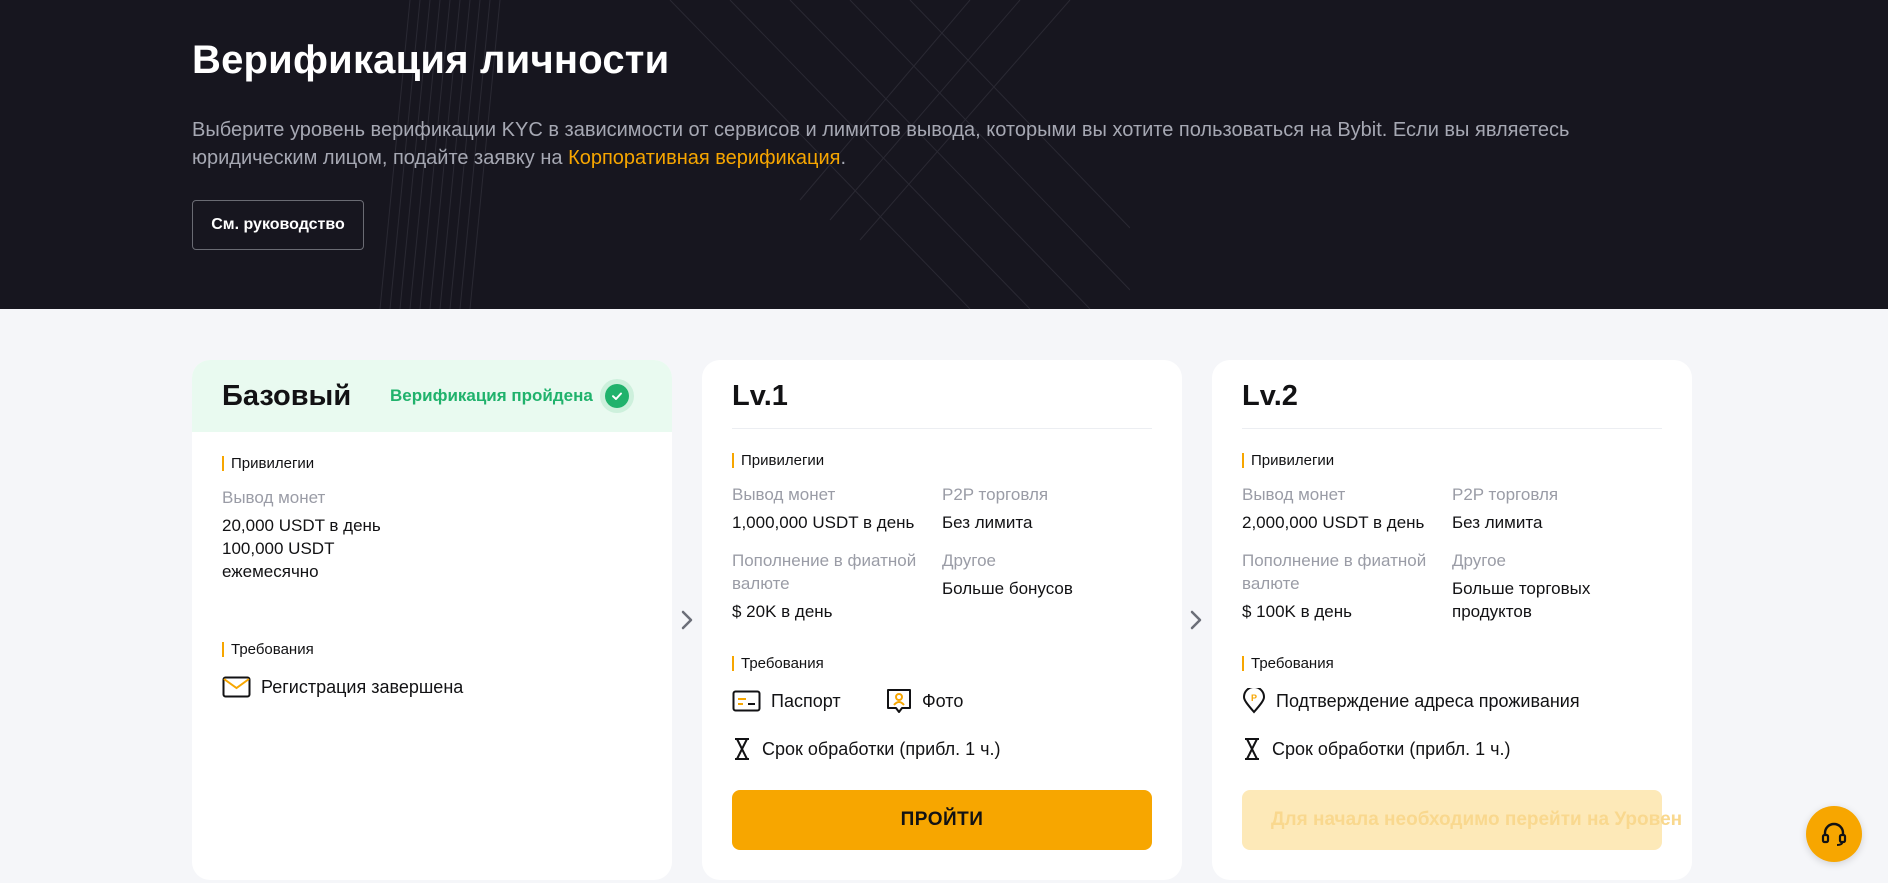 This screenshot has height=883, width=1888. What do you see at coordinates (760, 396) in the screenshot?
I see `lv1-card-title: Lv.1` at bounding box center [760, 396].